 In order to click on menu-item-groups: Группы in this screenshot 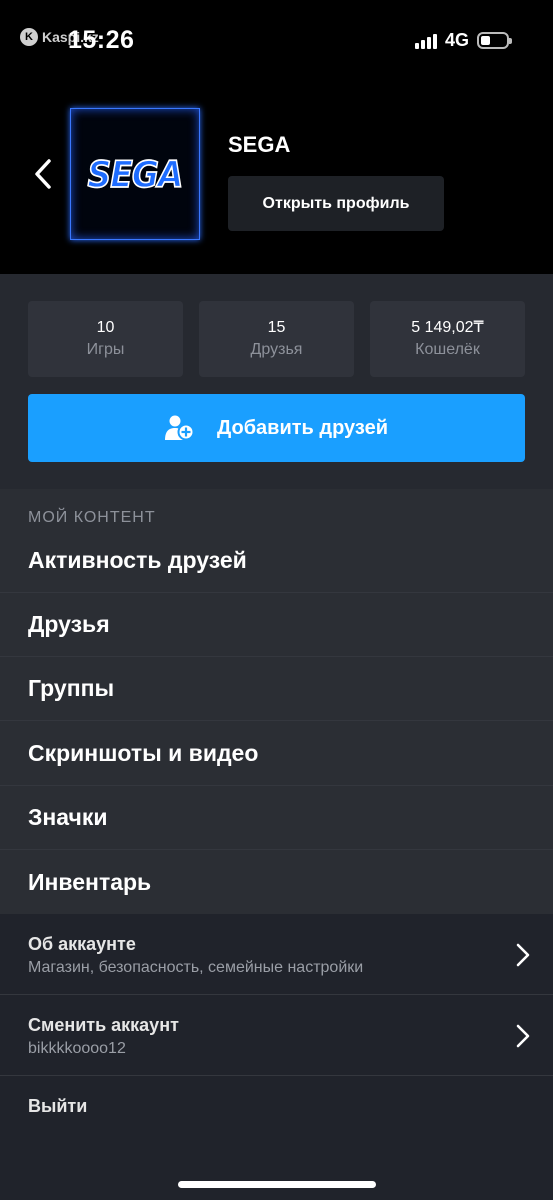, I will do `click(276, 689)`.